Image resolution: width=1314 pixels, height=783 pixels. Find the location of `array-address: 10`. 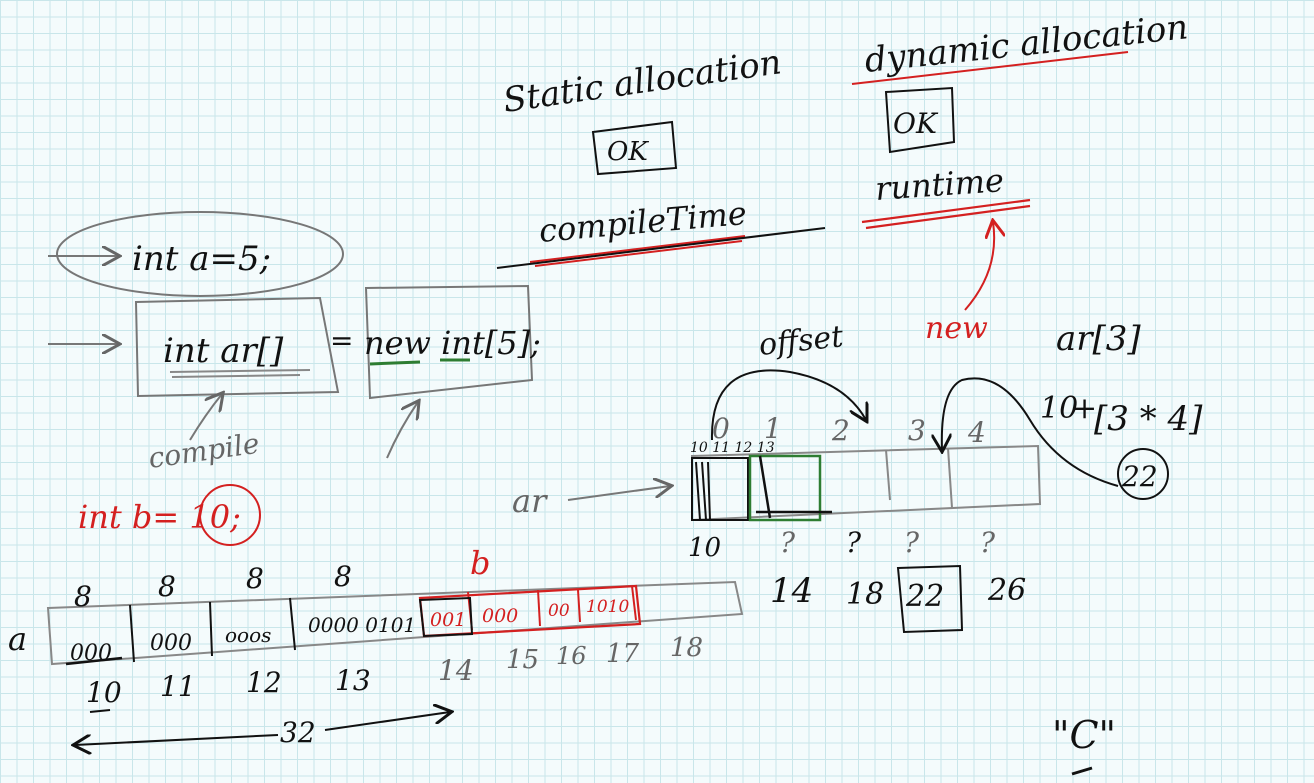

array-address: 10 is located at coordinates (704, 548).